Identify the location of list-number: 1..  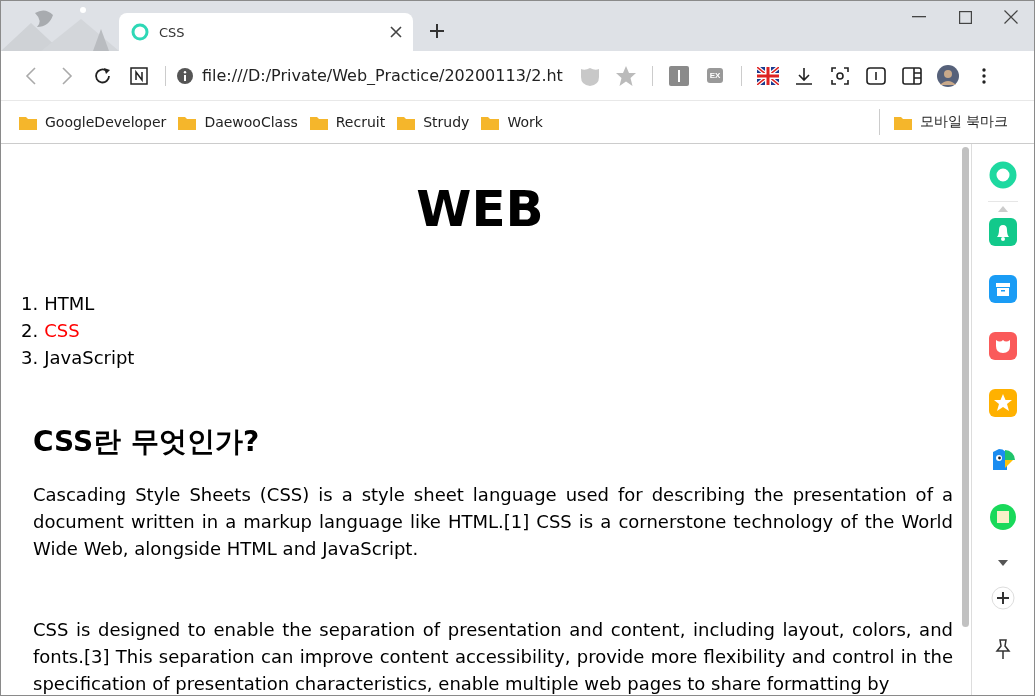
(30, 303).